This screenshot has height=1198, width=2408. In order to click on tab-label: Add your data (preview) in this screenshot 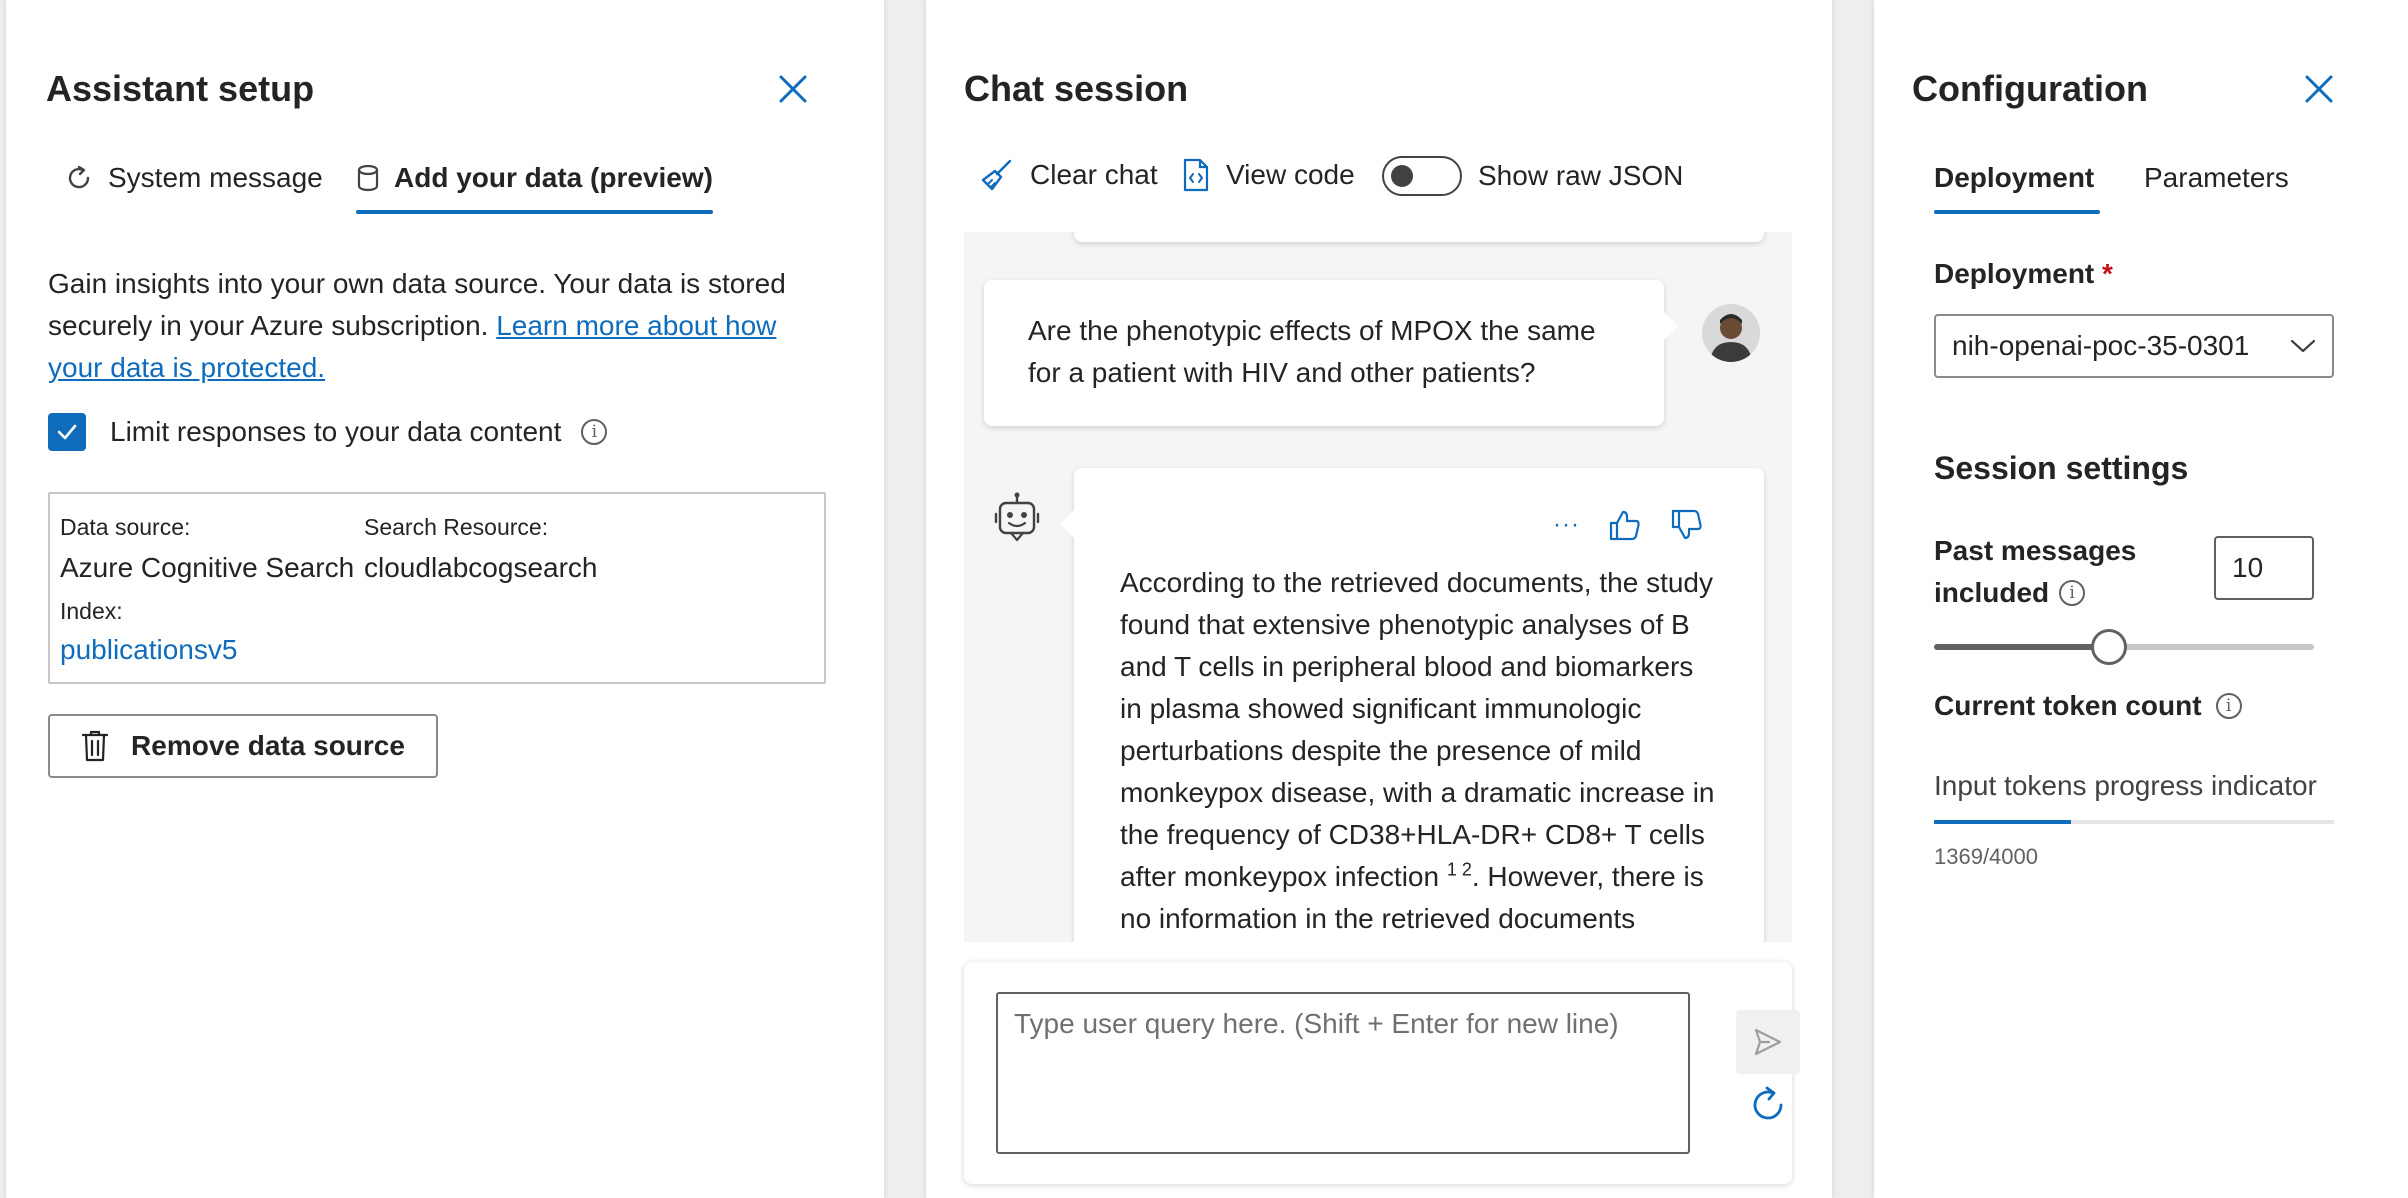, I will do `click(553, 177)`.